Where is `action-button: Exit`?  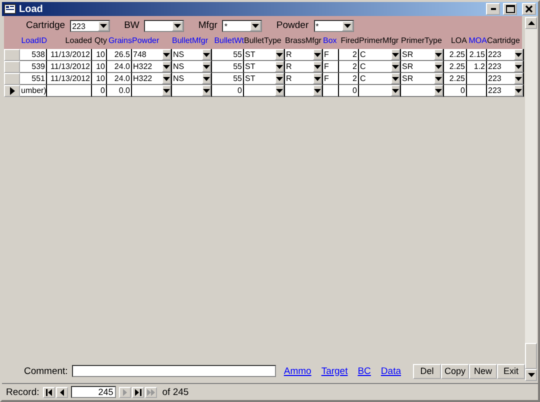
action-button: Exit is located at coordinates (511, 371).